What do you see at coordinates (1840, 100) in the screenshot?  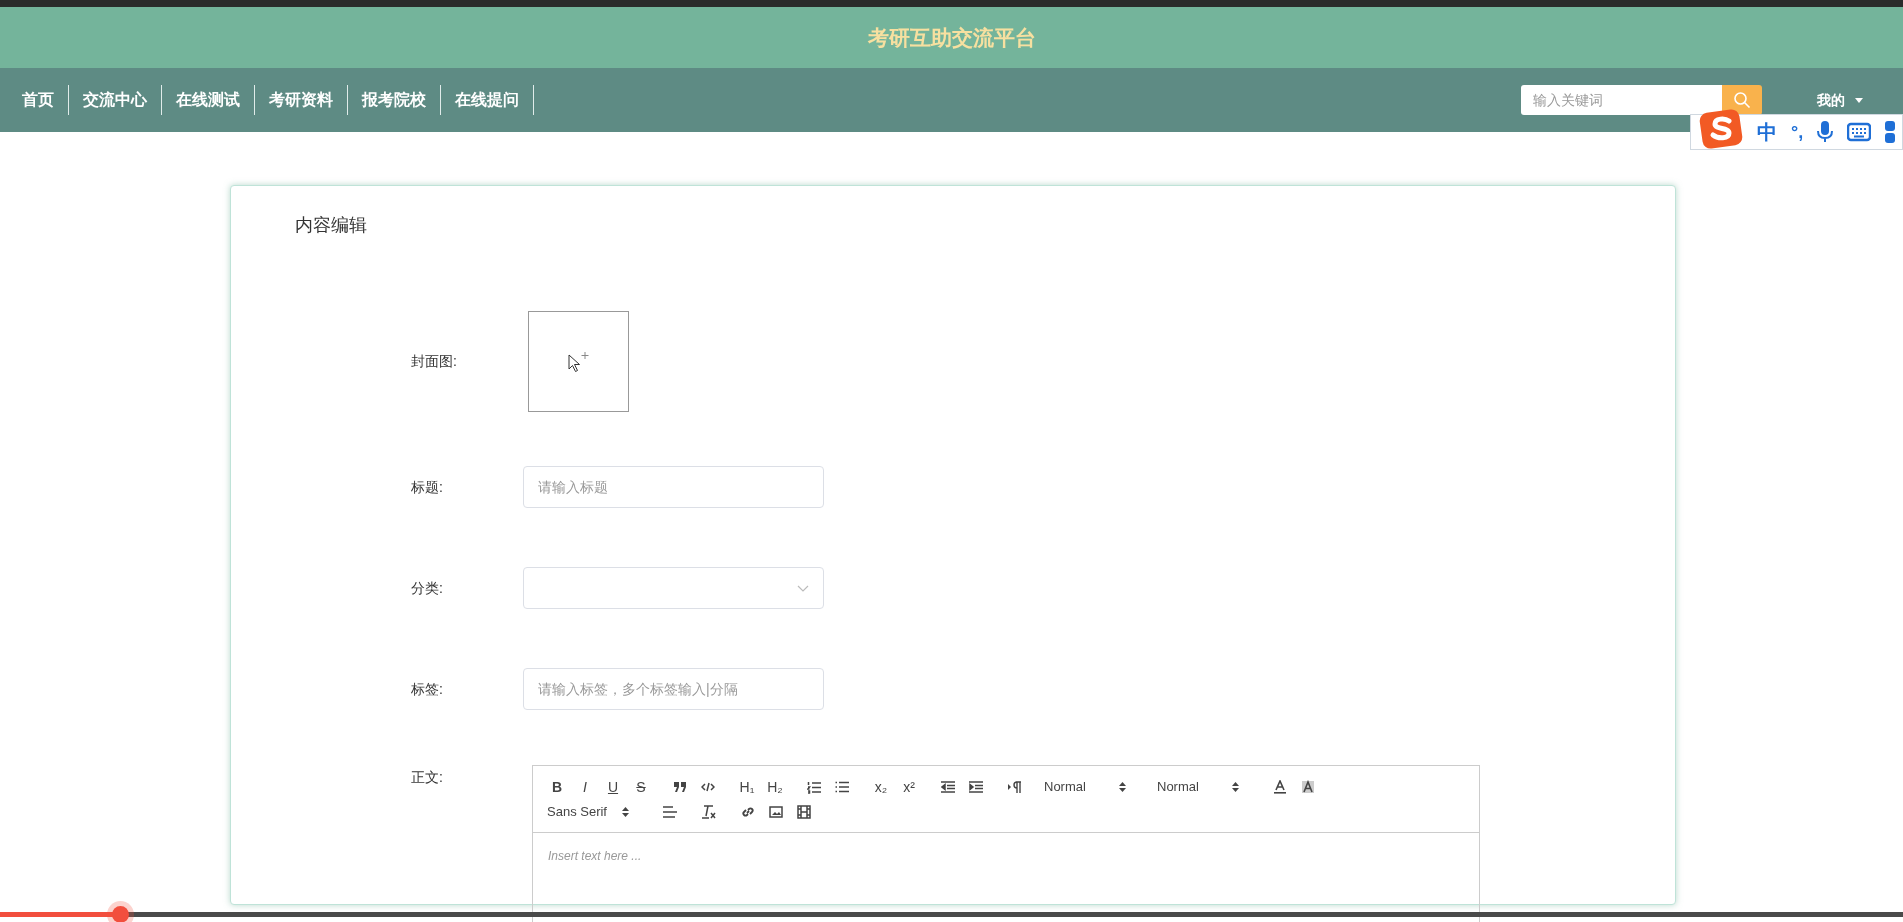 I see `user-menu: 我的` at bounding box center [1840, 100].